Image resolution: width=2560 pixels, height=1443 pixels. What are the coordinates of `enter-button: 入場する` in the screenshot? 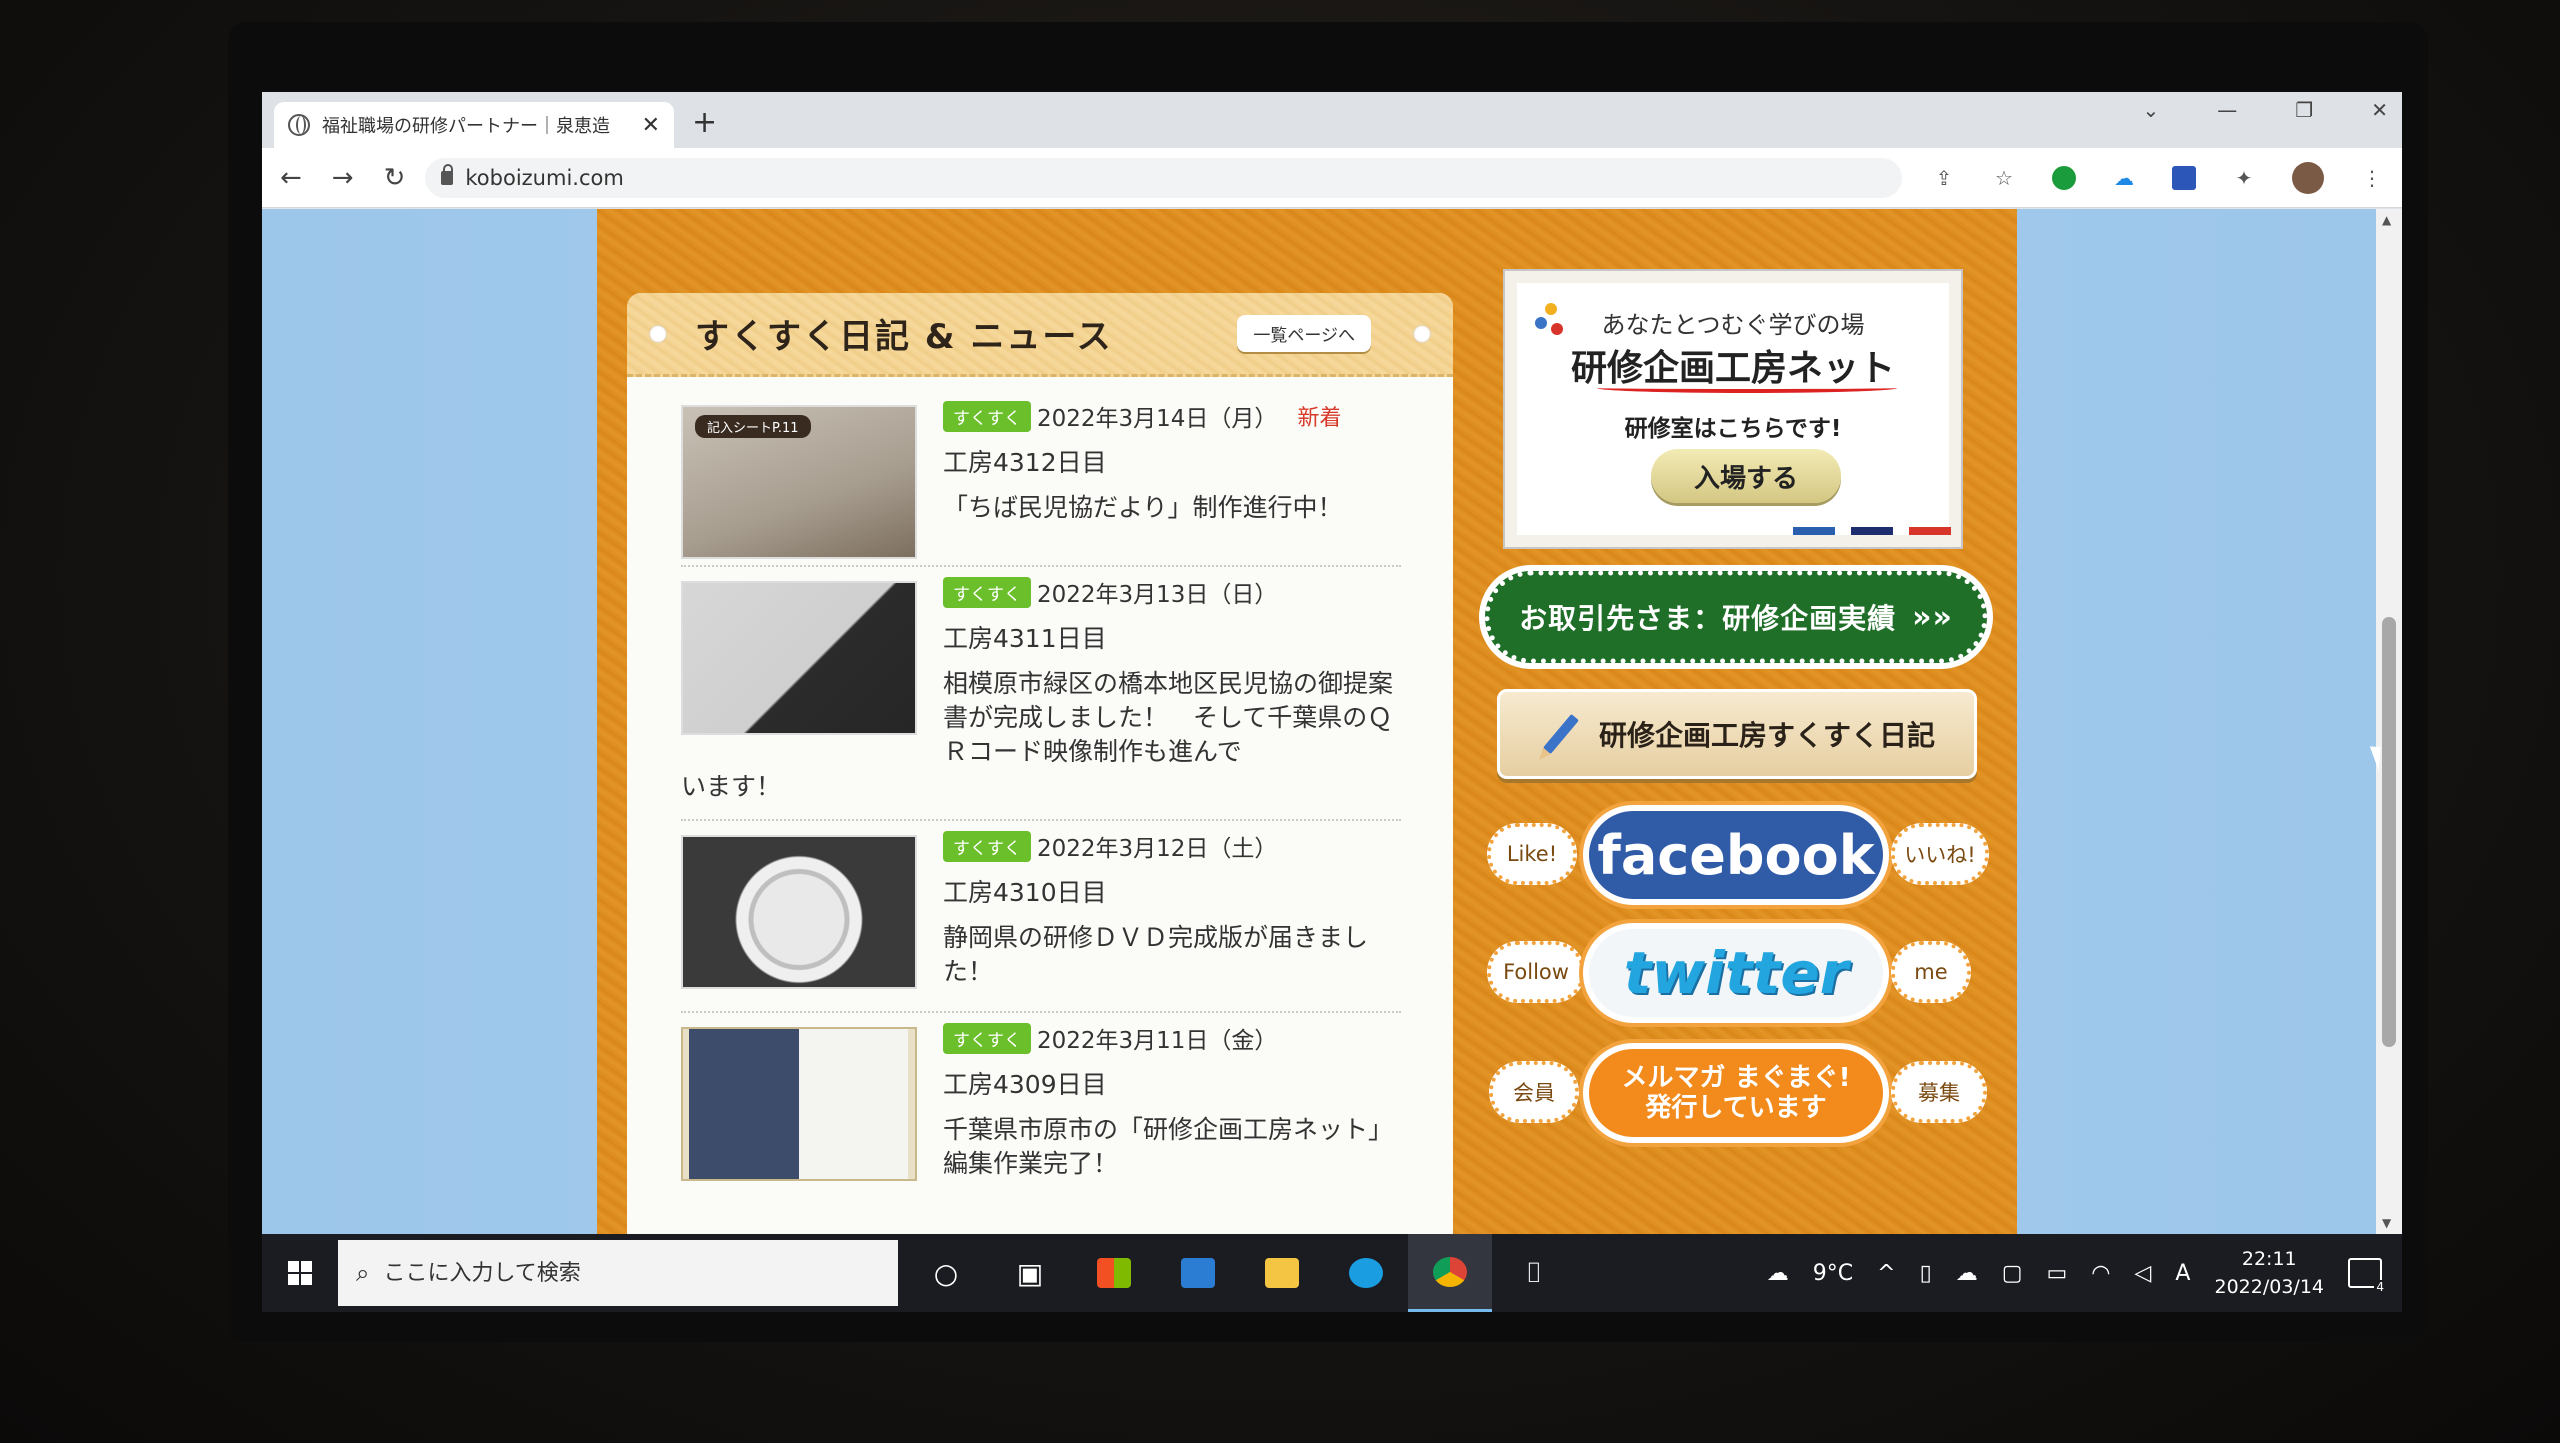 It's located at (1746, 476).